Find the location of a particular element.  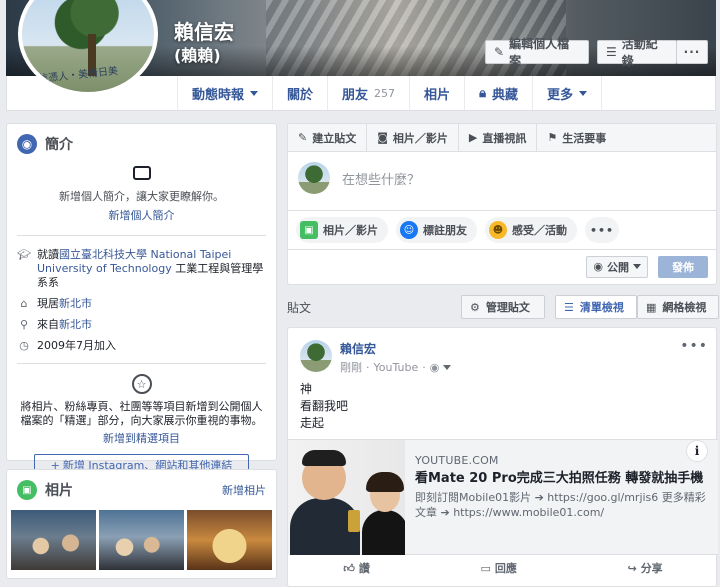

post-author: 賴信宏 is located at coordinates (395, 348).